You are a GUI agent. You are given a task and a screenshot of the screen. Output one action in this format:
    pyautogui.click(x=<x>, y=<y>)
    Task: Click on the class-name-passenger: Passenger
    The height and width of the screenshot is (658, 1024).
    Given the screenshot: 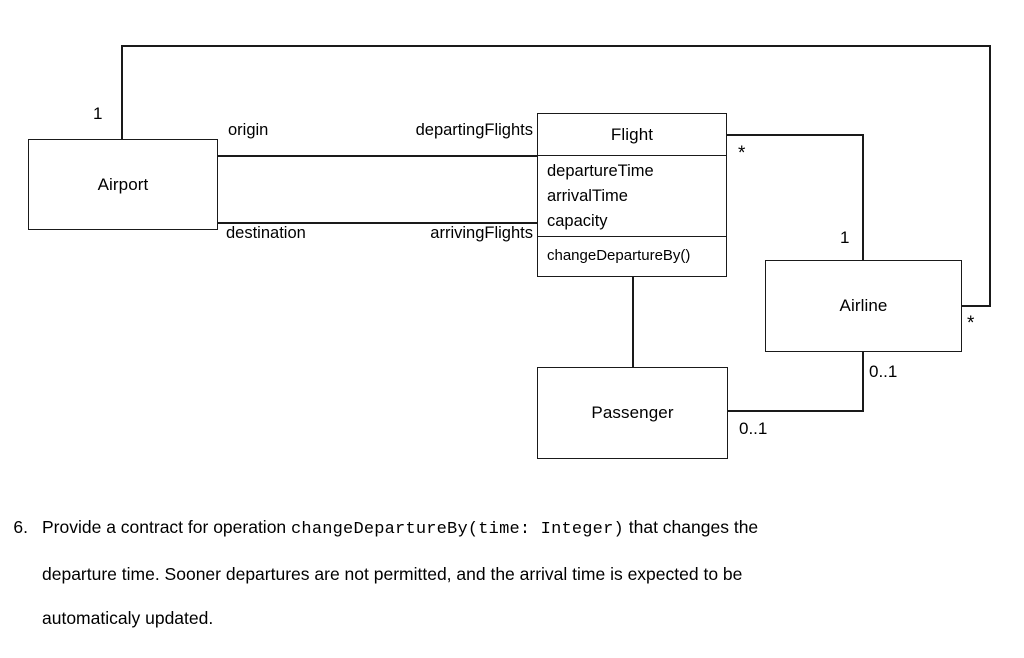 What is the action you would take?
    pyautogui.click(x=632, y=412)
    